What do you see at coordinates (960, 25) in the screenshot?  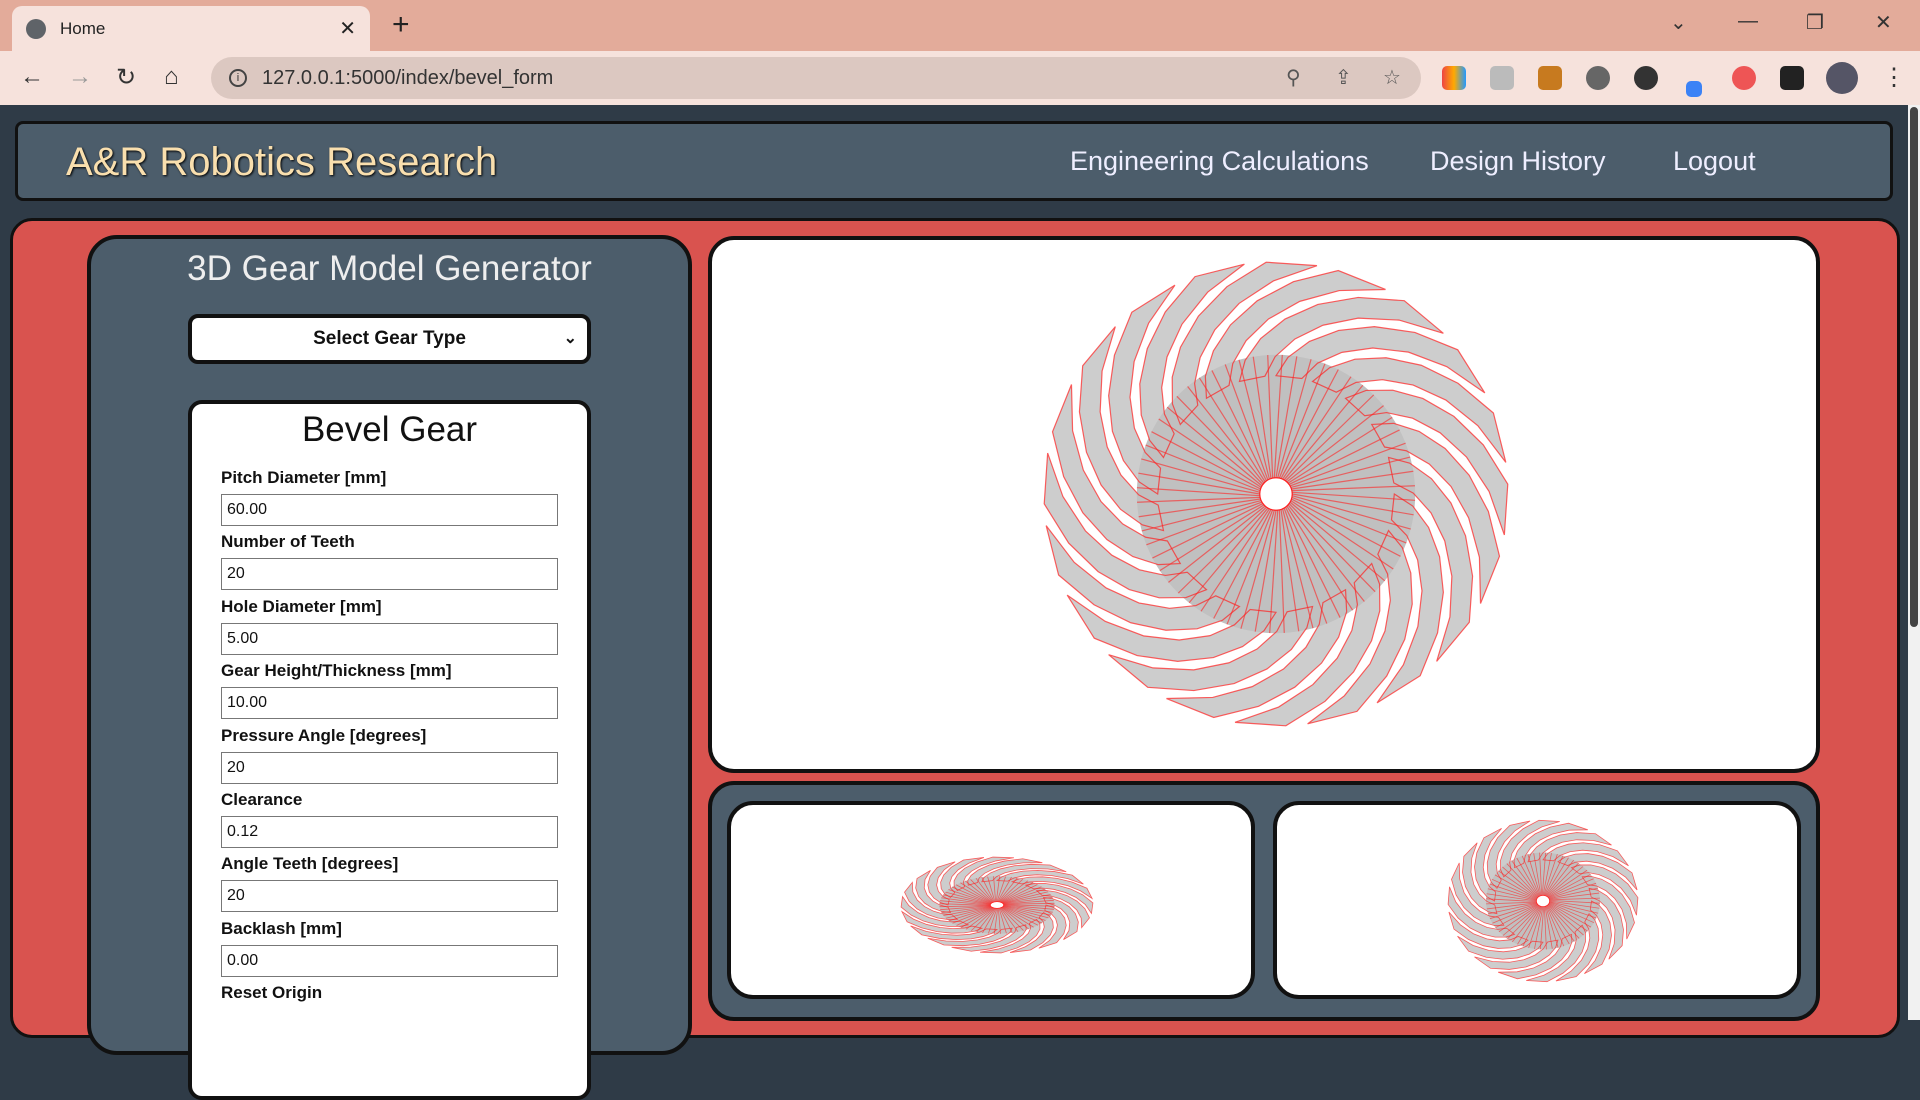 I see `tab-bar: Home ✕ + ⌄ — ❐ ✕` at bounding box center [960, 25].